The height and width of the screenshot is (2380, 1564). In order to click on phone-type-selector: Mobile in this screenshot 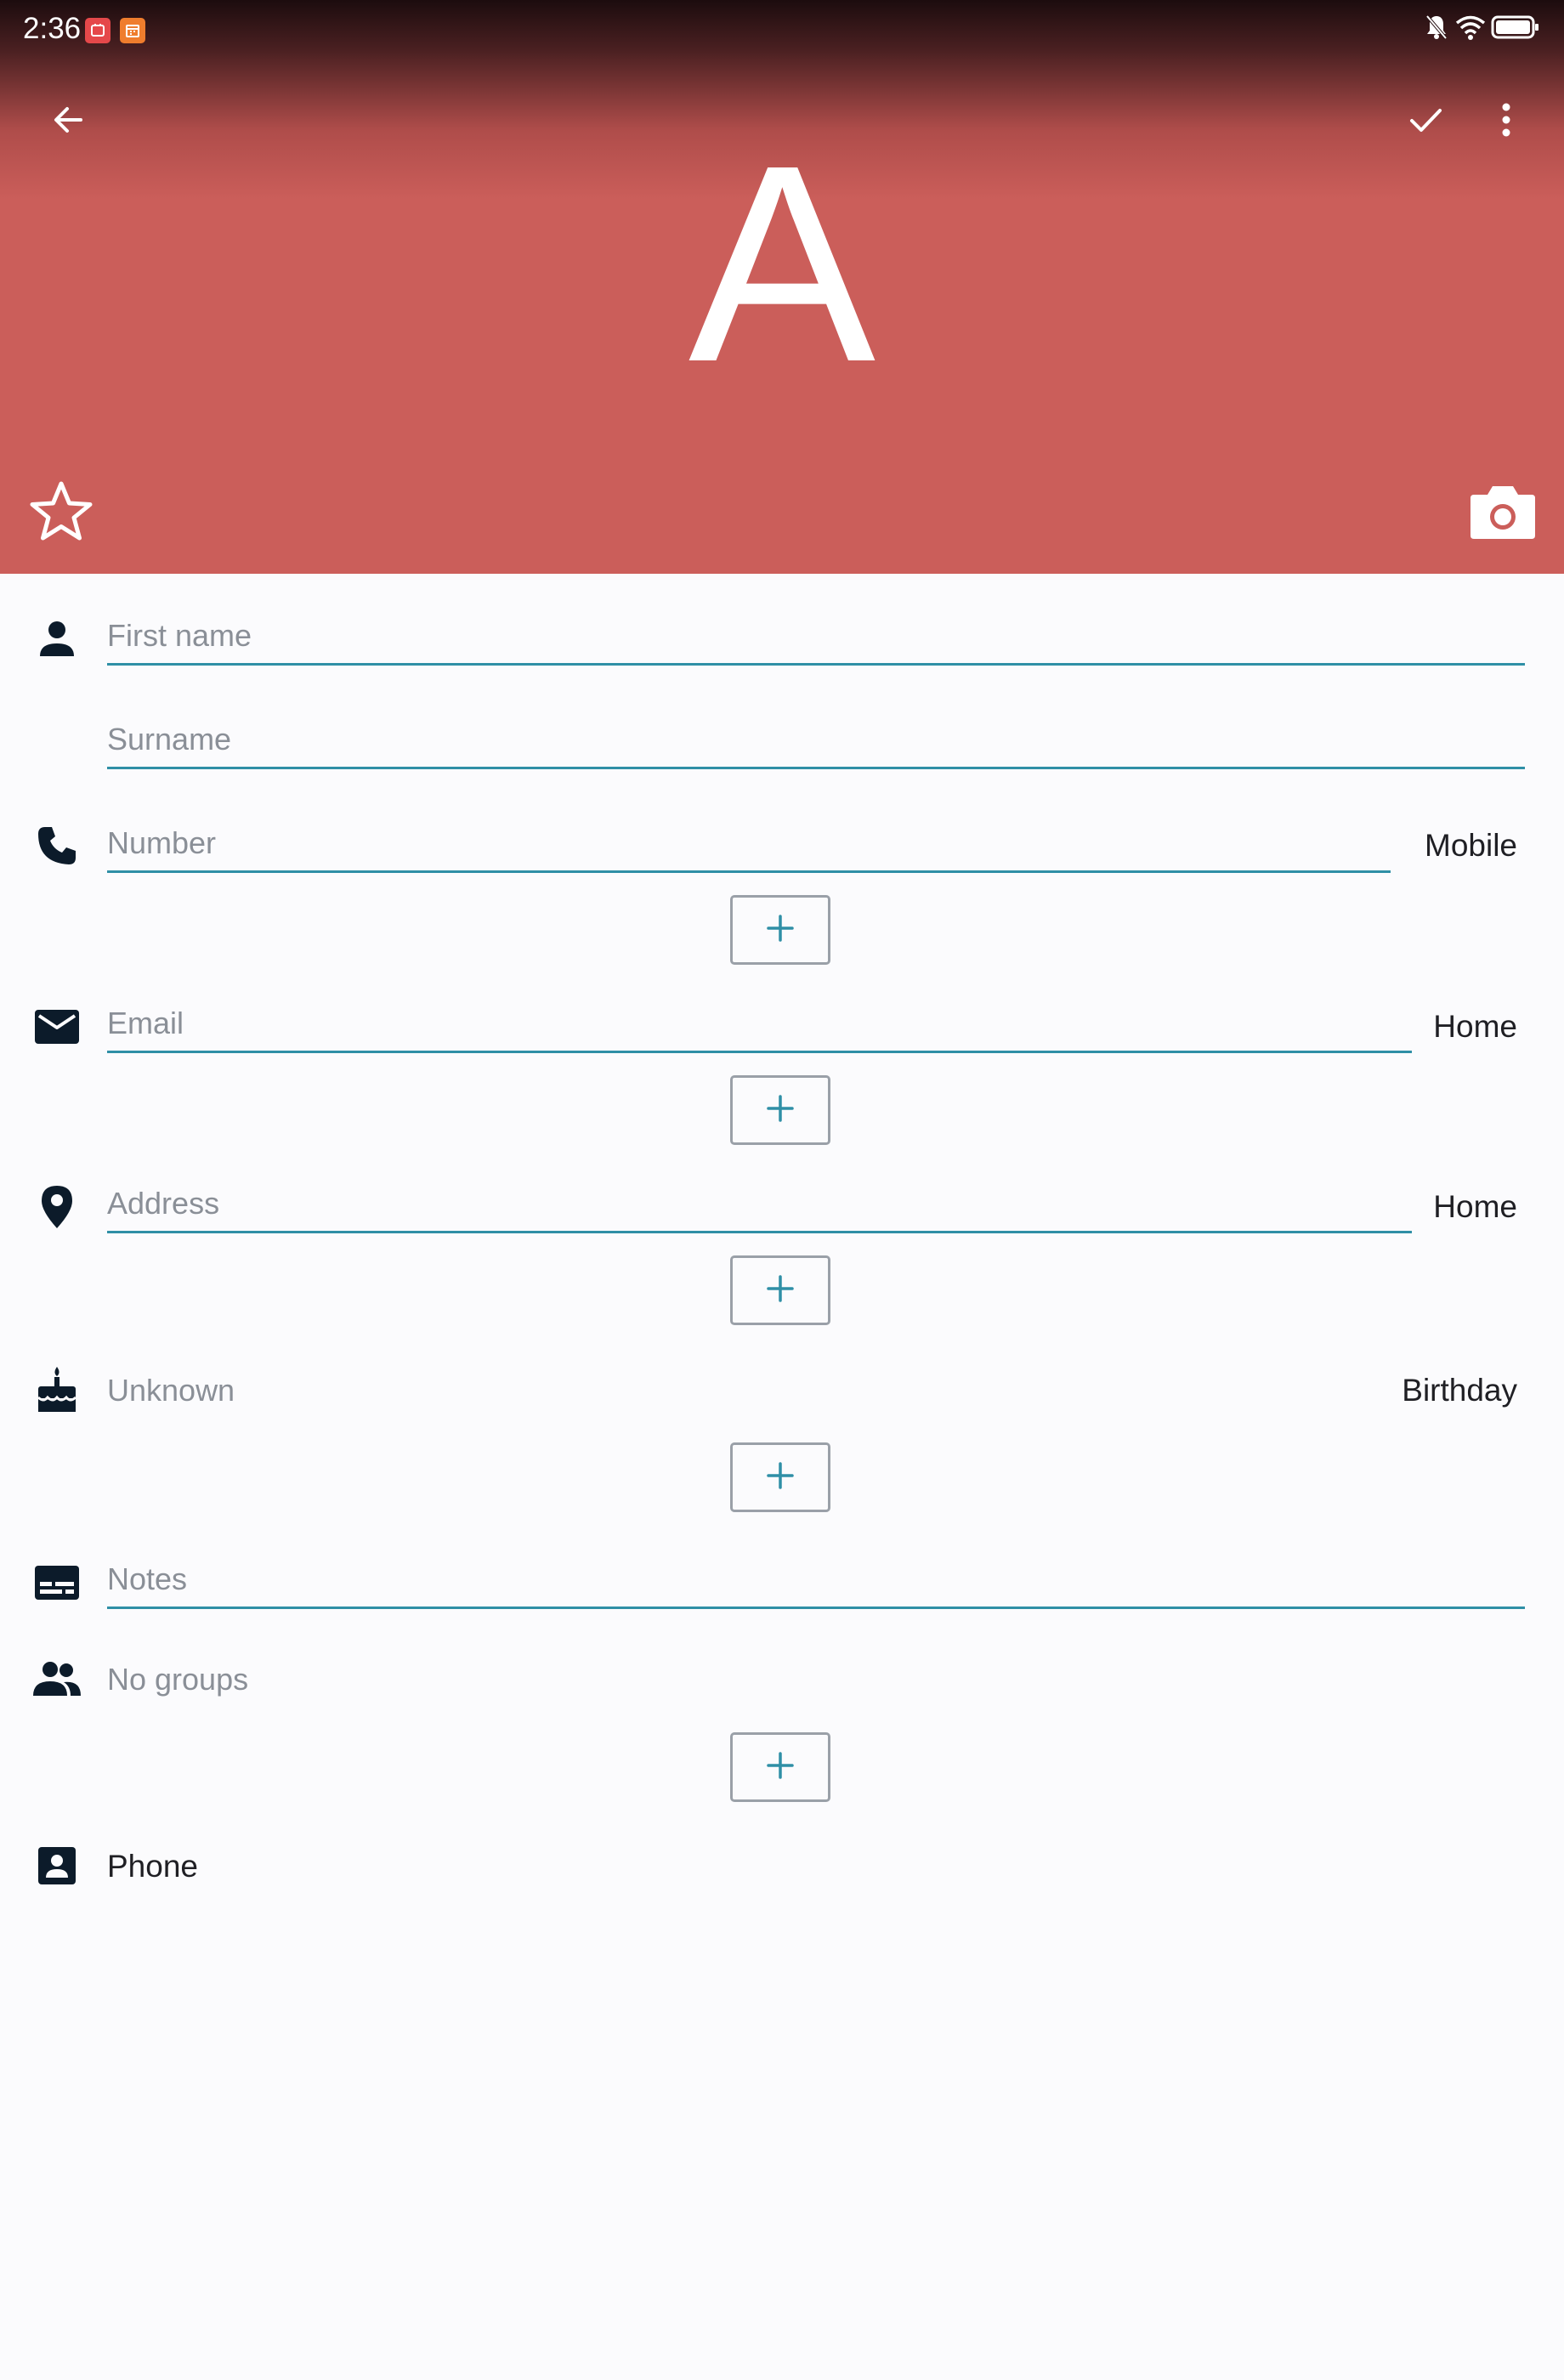, I will do `click(1471, 846)`.